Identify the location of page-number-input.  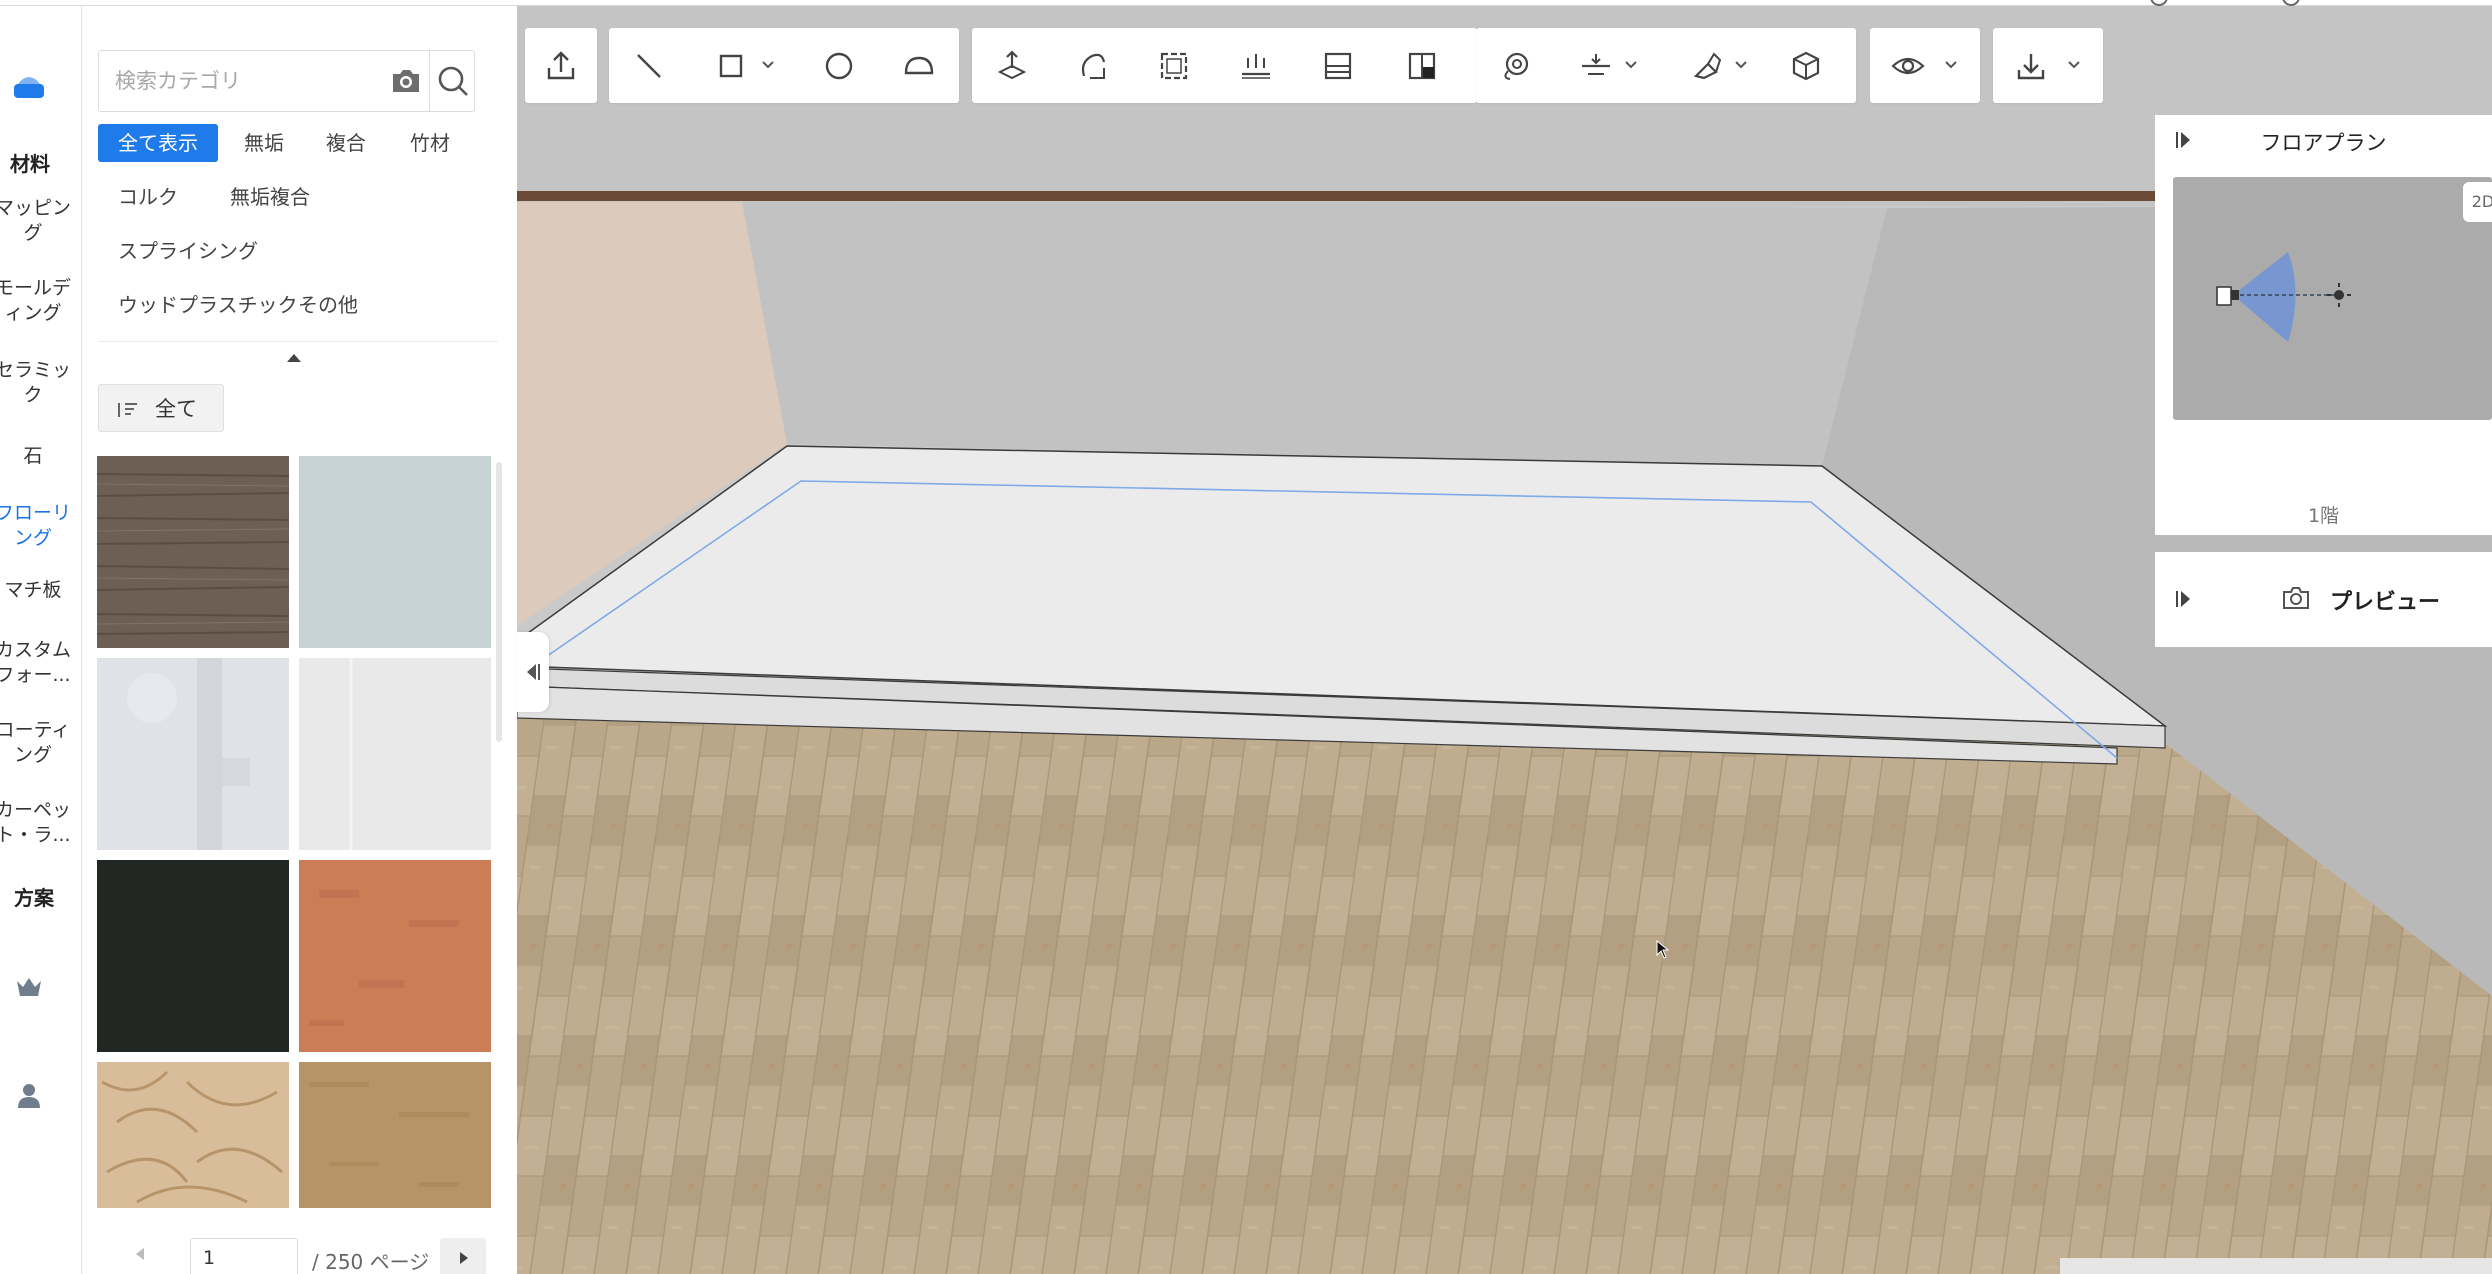
(244, 1256).